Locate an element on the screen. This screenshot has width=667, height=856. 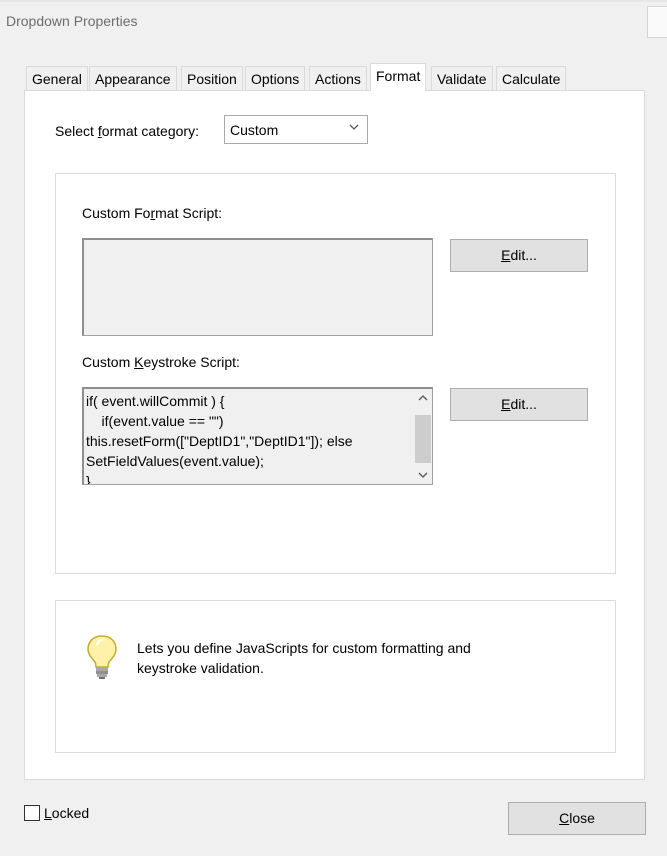
lightbulb-icon is located at coordinates (102, 657).